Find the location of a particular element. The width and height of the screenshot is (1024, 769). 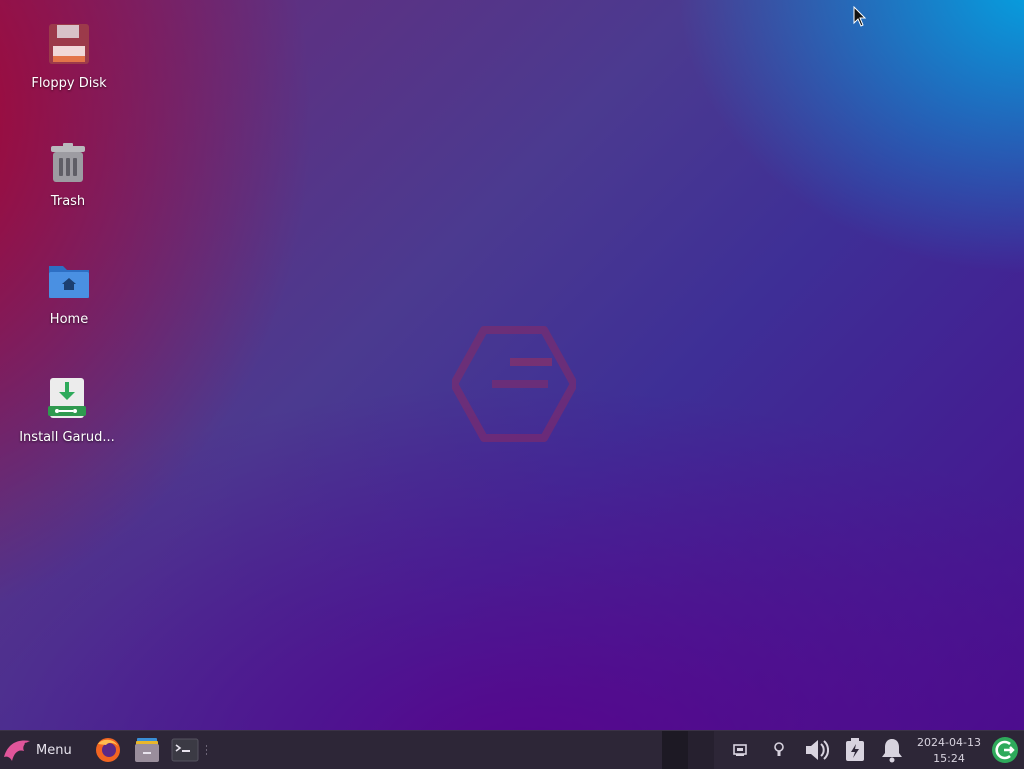

desktop-icon-floppy-disk: Floppy Disk is located at coordinates (69, 56).